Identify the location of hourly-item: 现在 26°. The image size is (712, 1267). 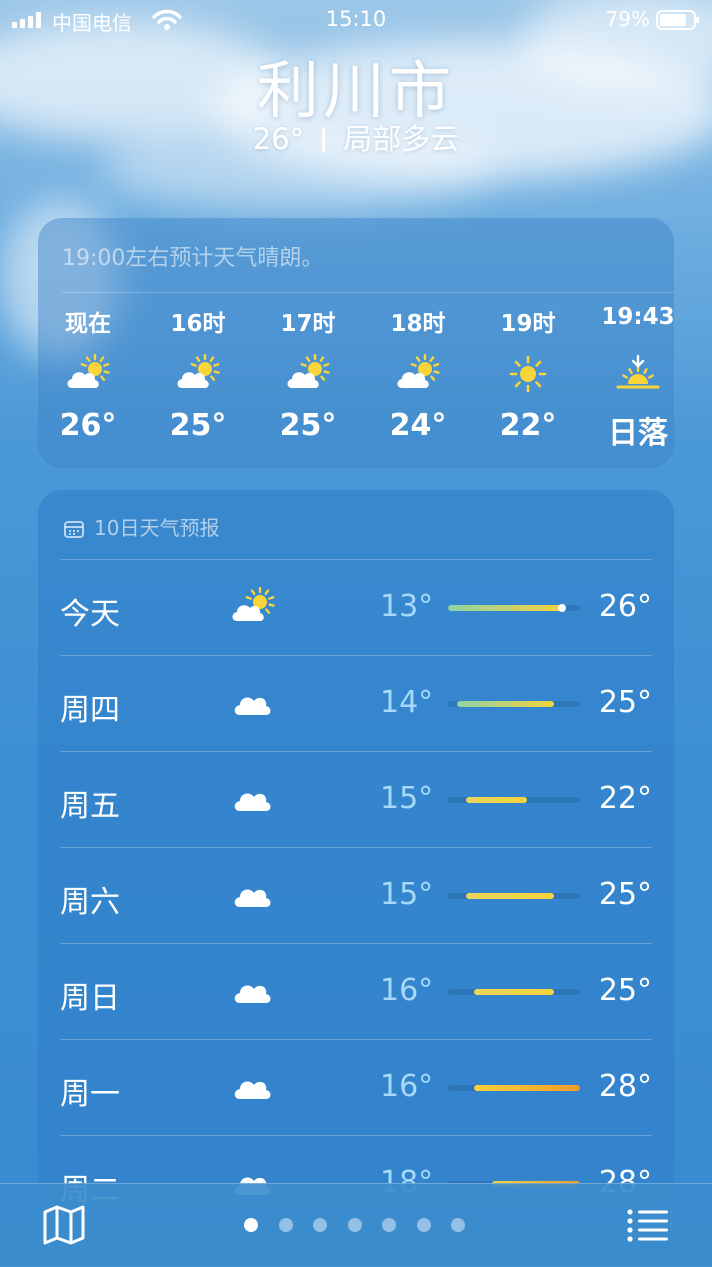
(88, 373).